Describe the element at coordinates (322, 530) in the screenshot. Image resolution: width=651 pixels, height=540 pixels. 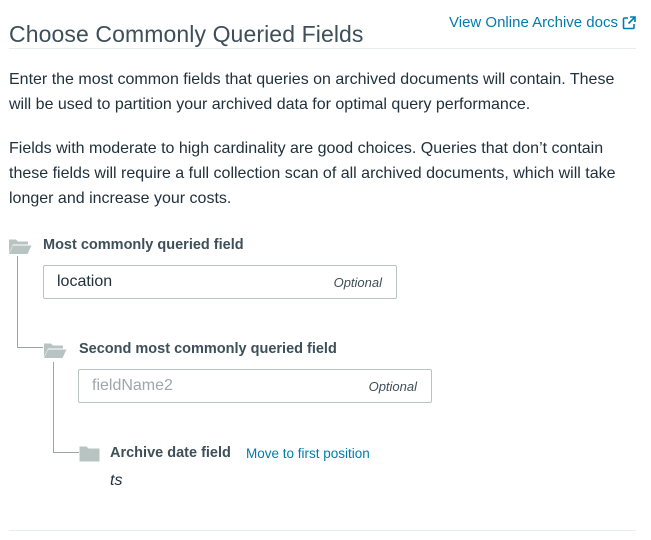
I see `divider` at that location.